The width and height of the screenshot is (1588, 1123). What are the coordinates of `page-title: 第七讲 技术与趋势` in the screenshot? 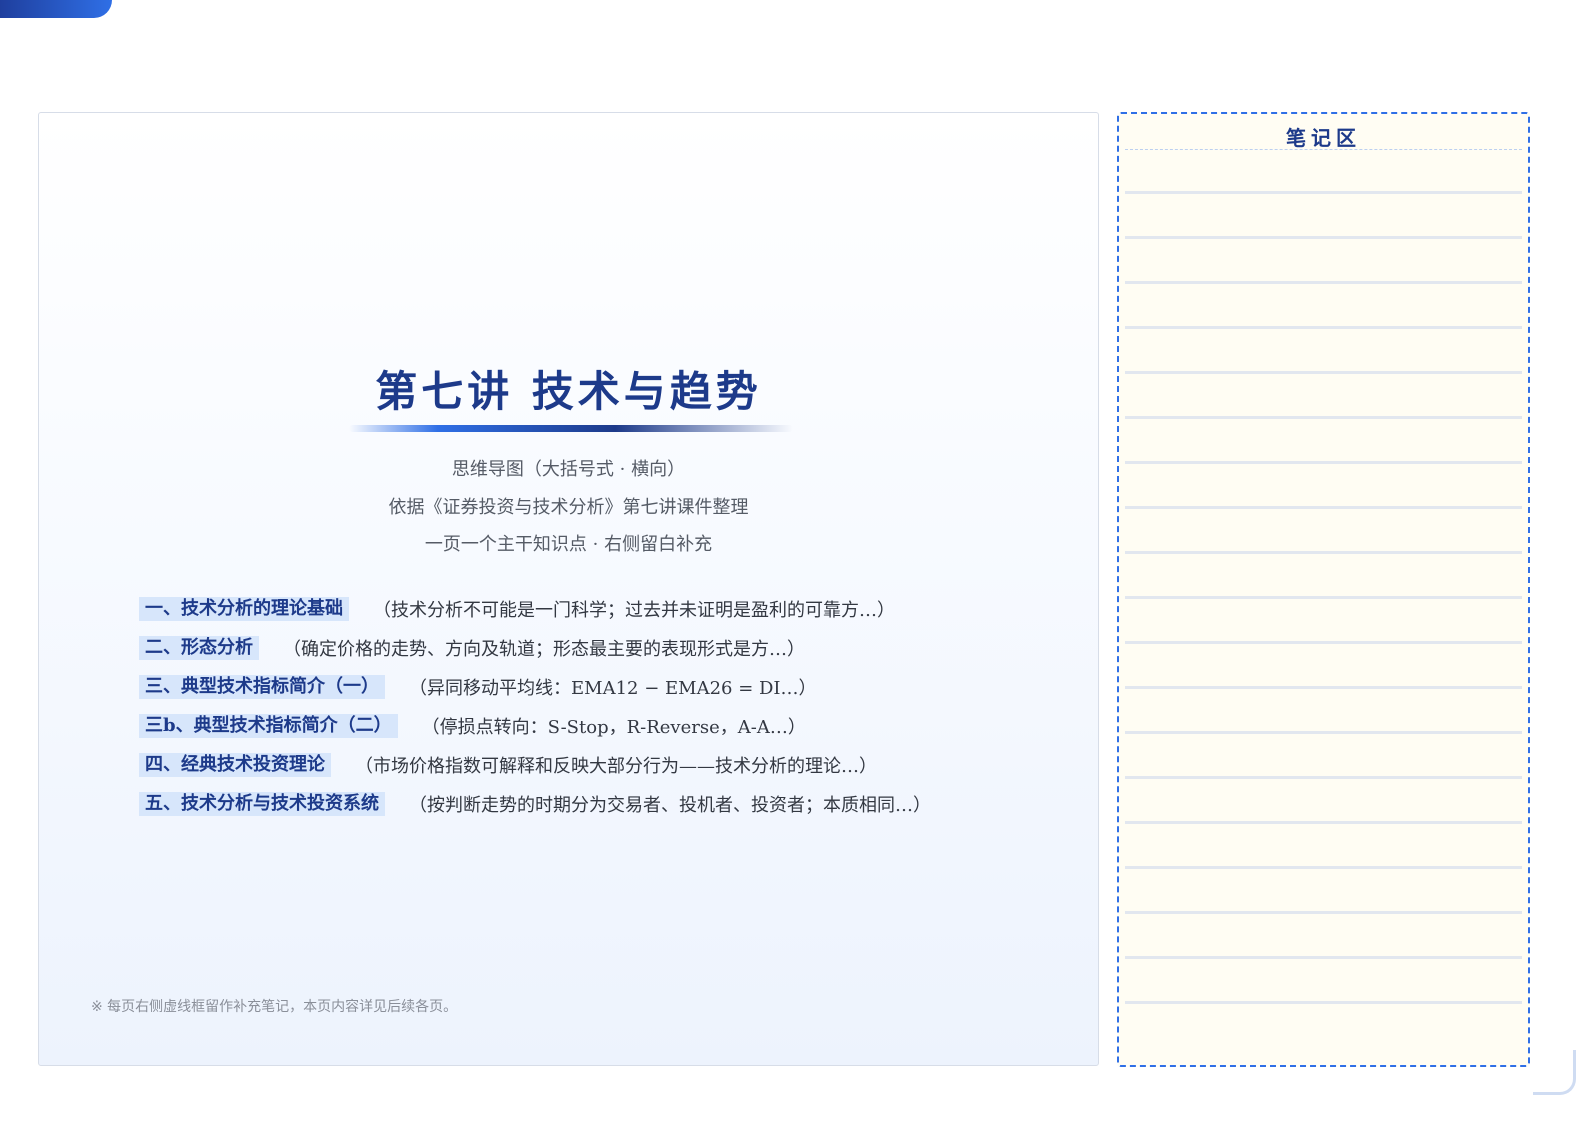 It's located at (568, 391).